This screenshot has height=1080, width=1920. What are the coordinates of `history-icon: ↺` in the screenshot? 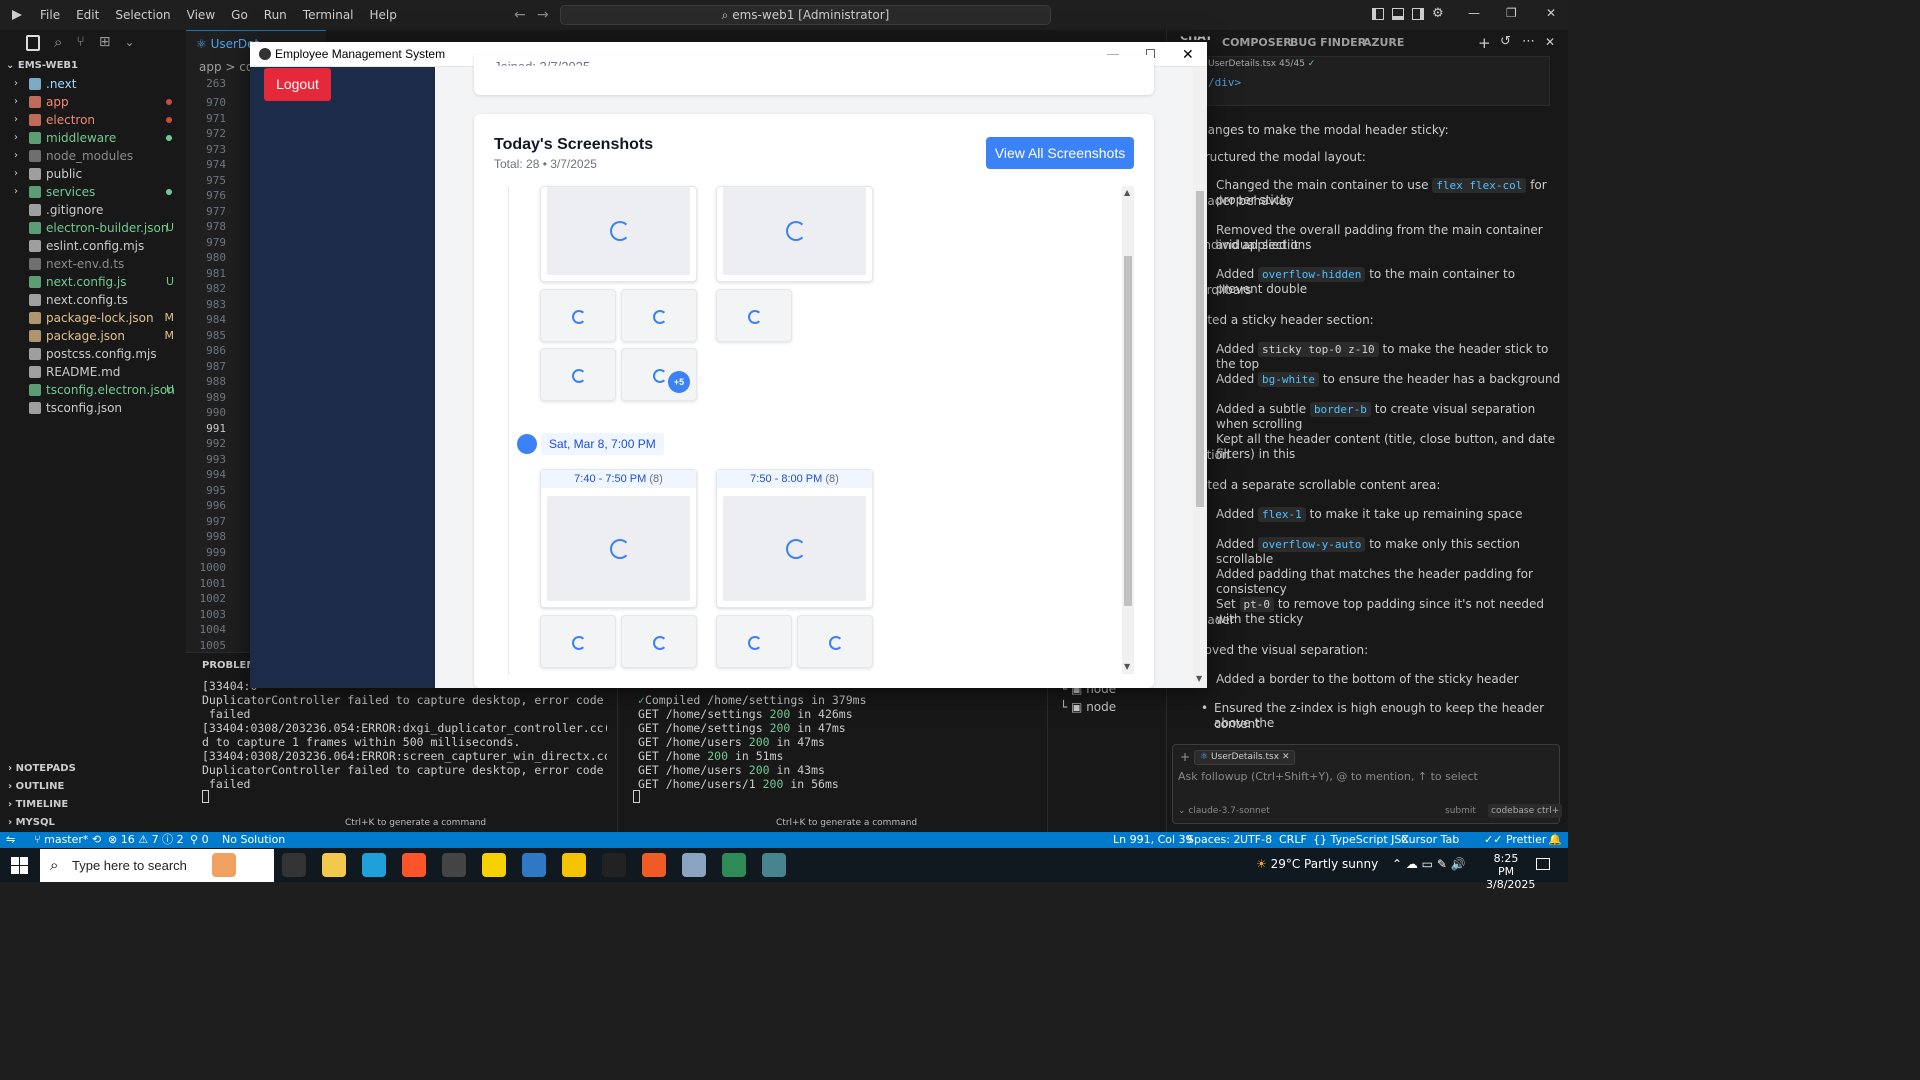 It's located at (1505, 41).